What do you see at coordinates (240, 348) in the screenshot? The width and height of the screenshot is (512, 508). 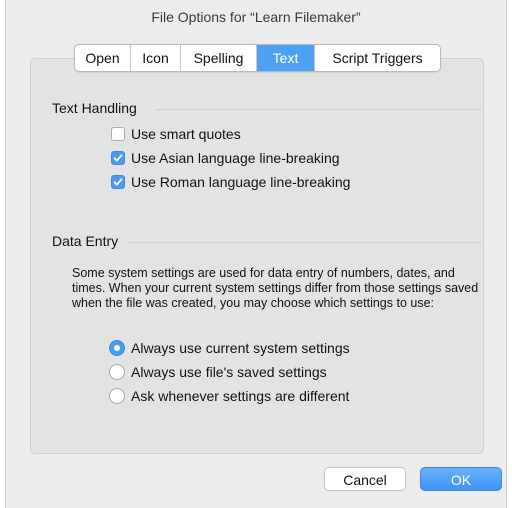 I see `current-system-settings-label: Always use current system settings` at bounding box center [240, 348].